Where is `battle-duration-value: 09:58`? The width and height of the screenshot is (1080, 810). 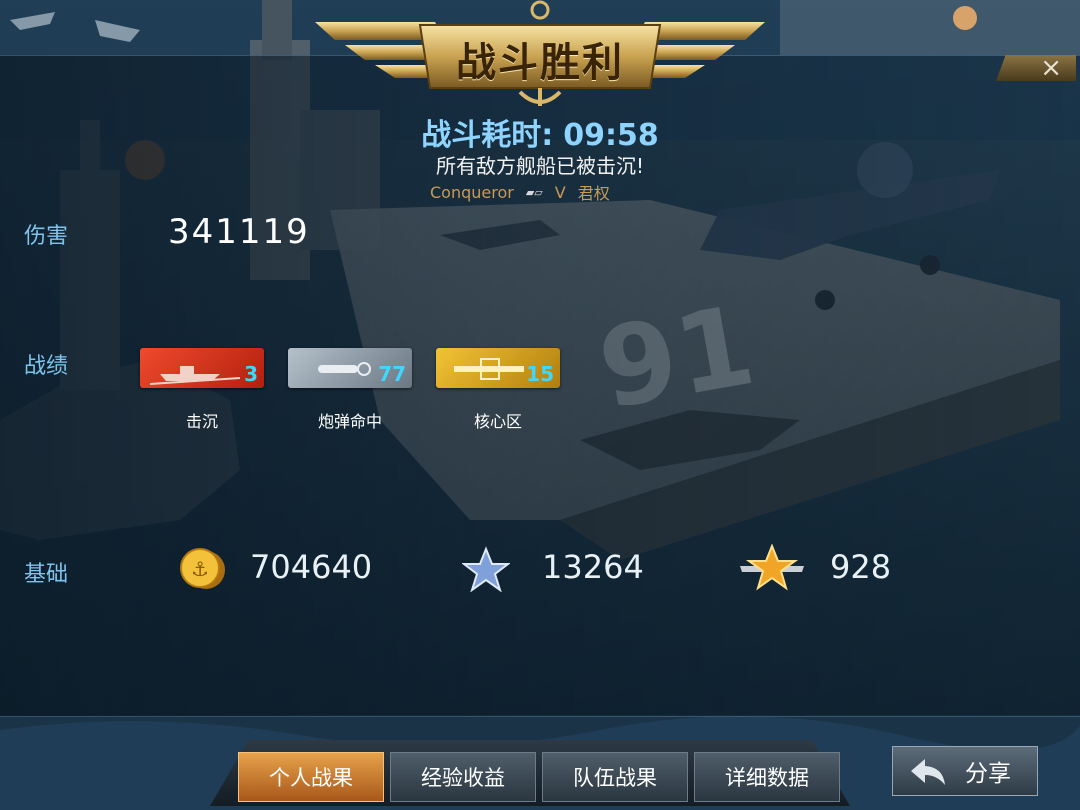
battle-duration-value: 09:58 is located at coordinates (611, 135).